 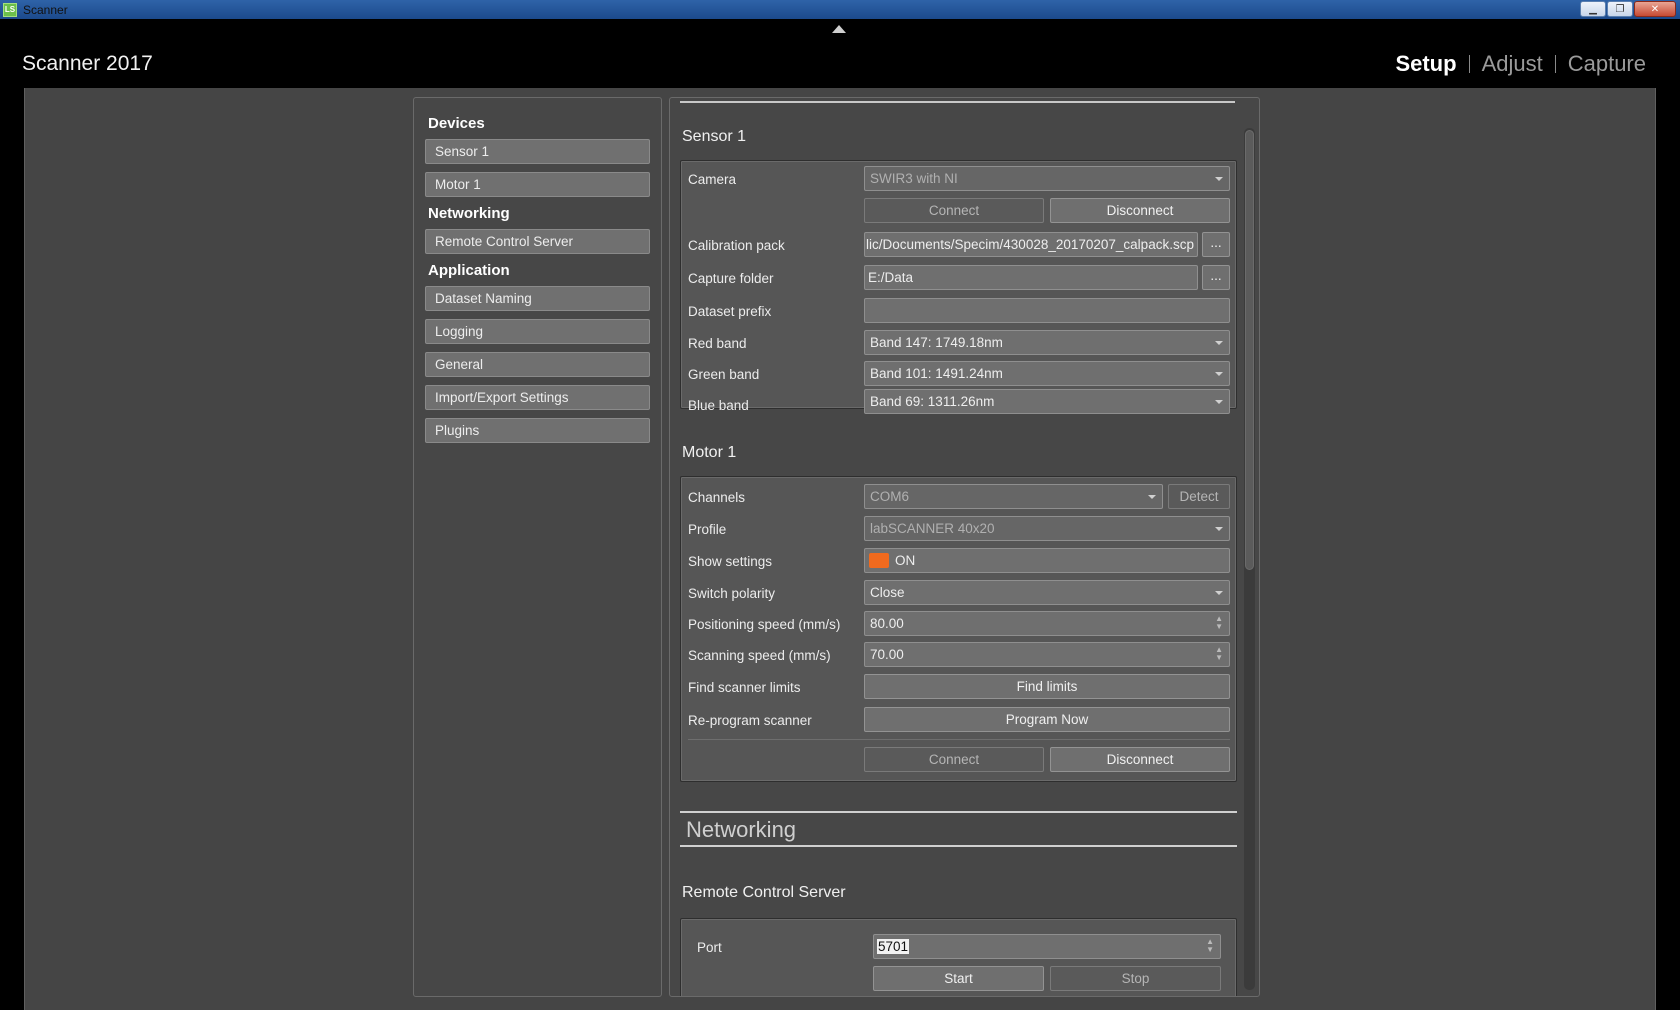 What do you see at coordinates (890, 496) in the screenshot?
I see `channels-value: COM6` at bounding box center [890, 496].